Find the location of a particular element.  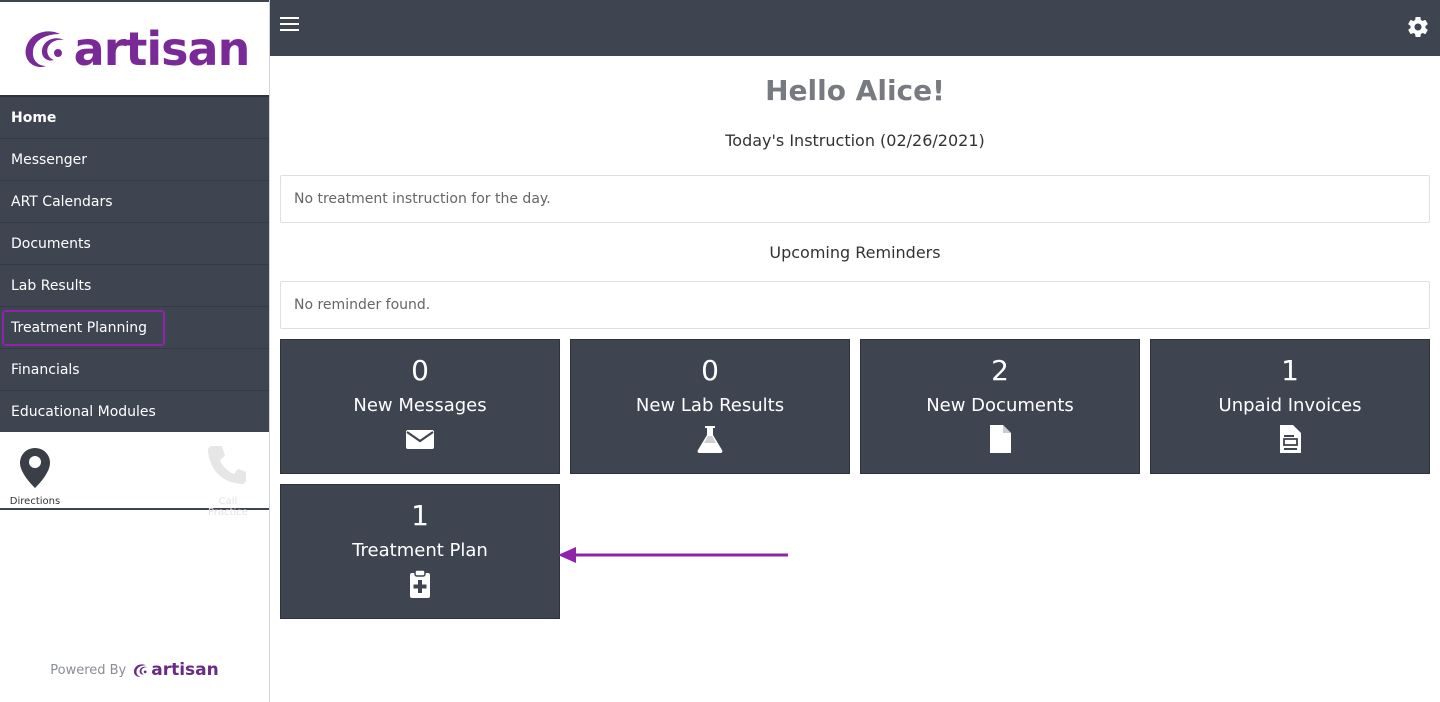

tile-unpaid-invoices: 1 Unpaid Invoices is located at coordinates (1290, 406).